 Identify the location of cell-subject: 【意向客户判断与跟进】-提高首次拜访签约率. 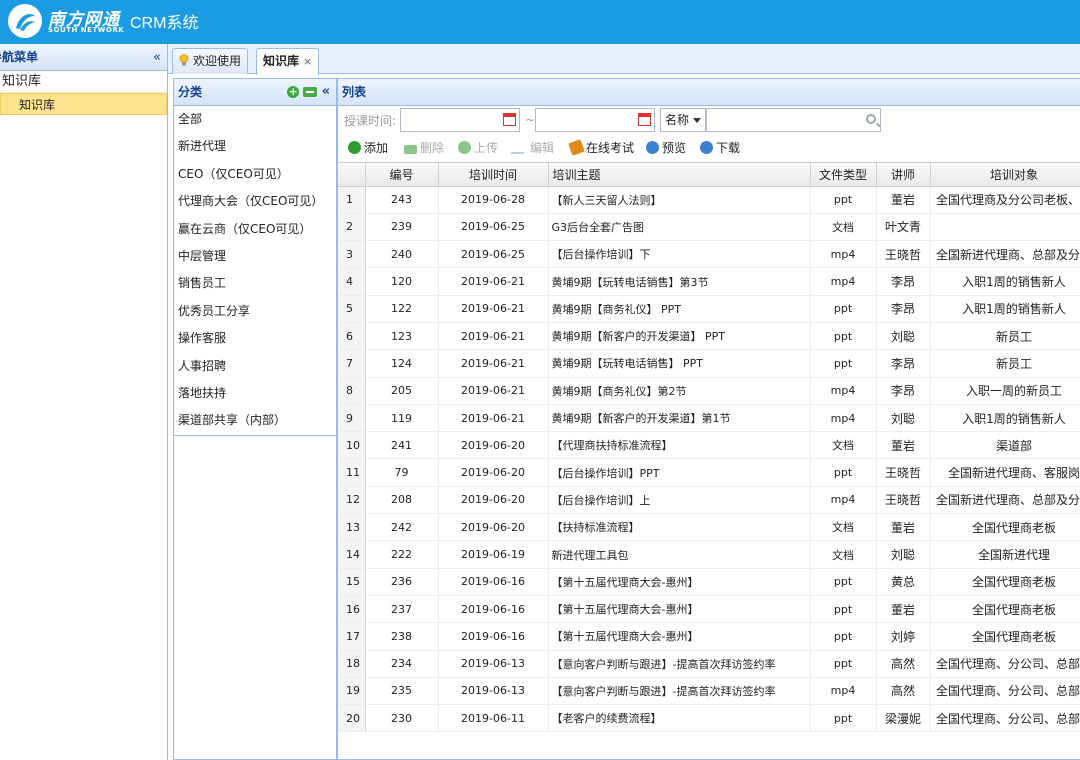
(679, 691).